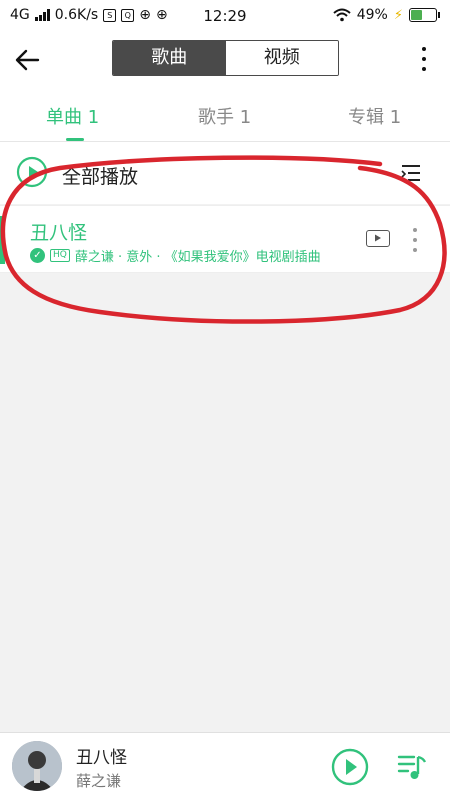 Image resolution: width=450 pixels, height=800 pixels. I want to click on battery-icon, so click(424, 15).